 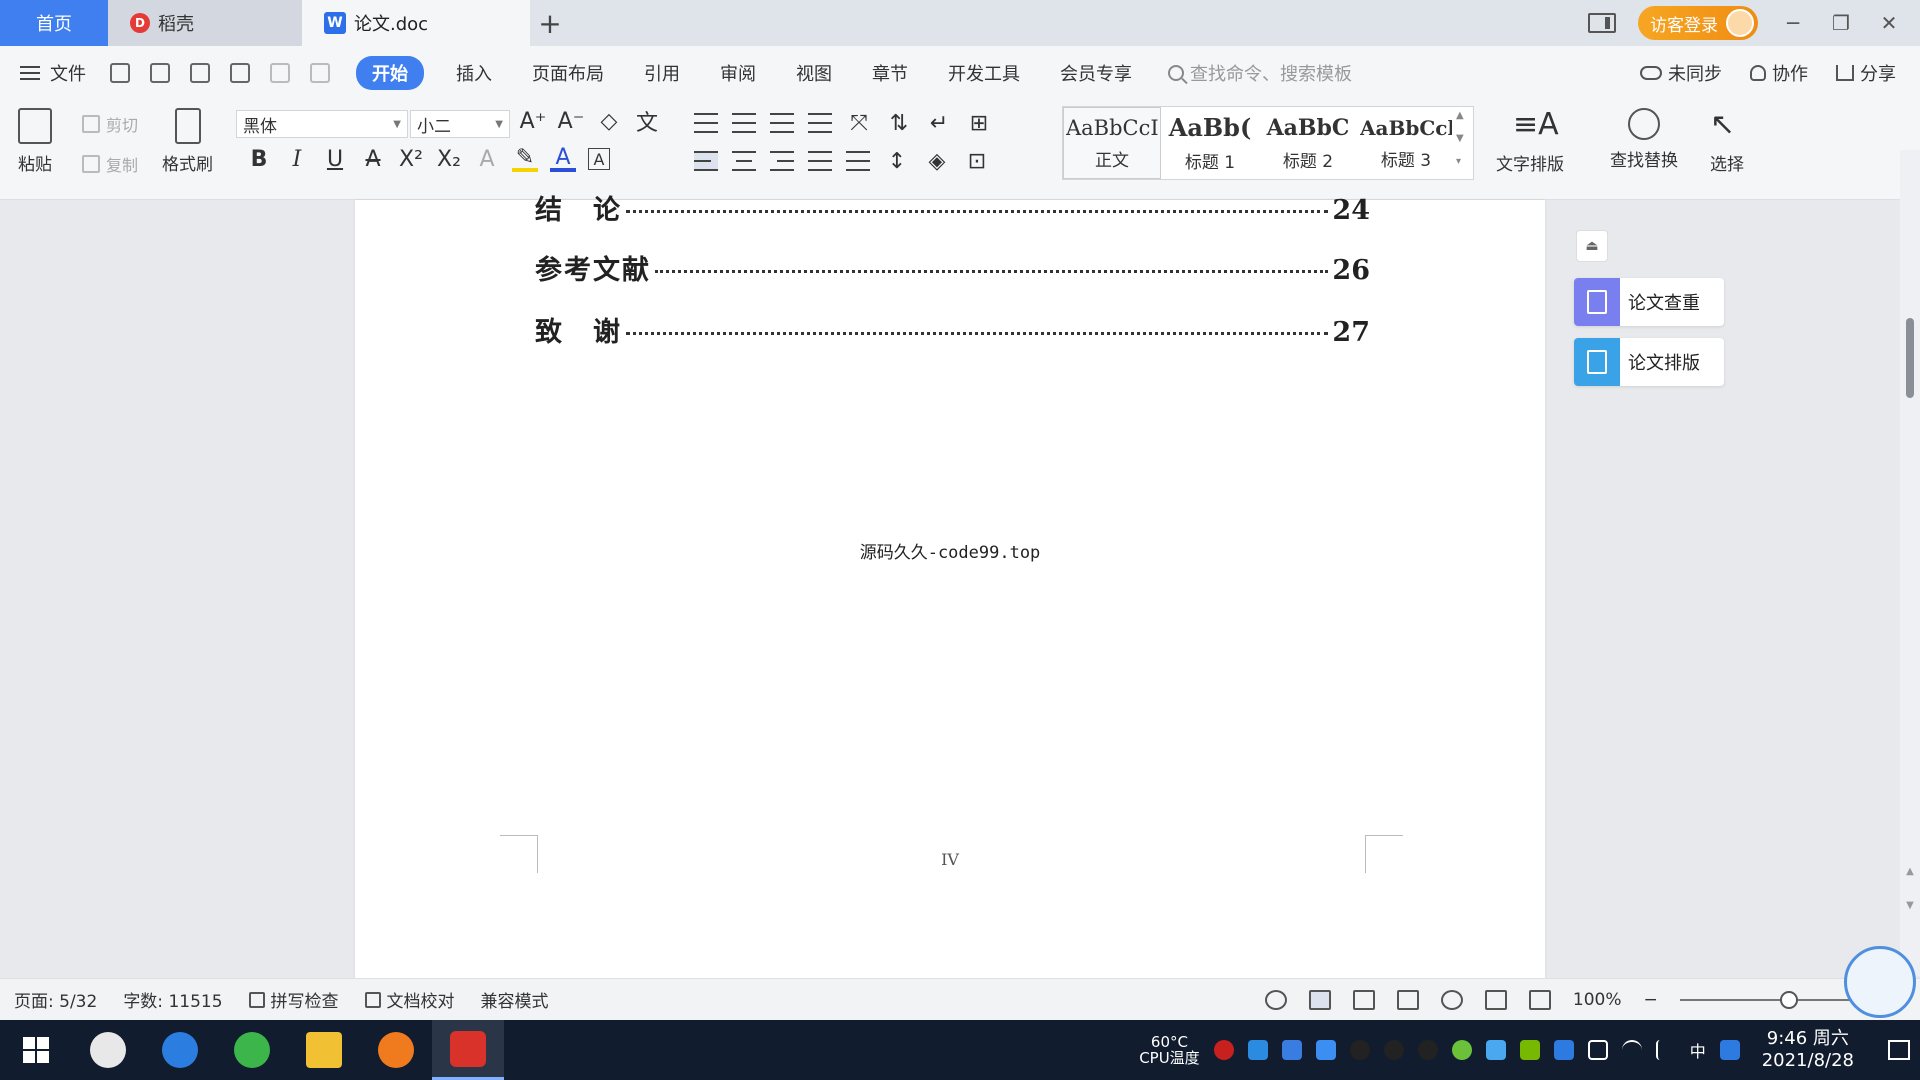 I want to click on numbered-list-icon, so click(x=744, y=123).